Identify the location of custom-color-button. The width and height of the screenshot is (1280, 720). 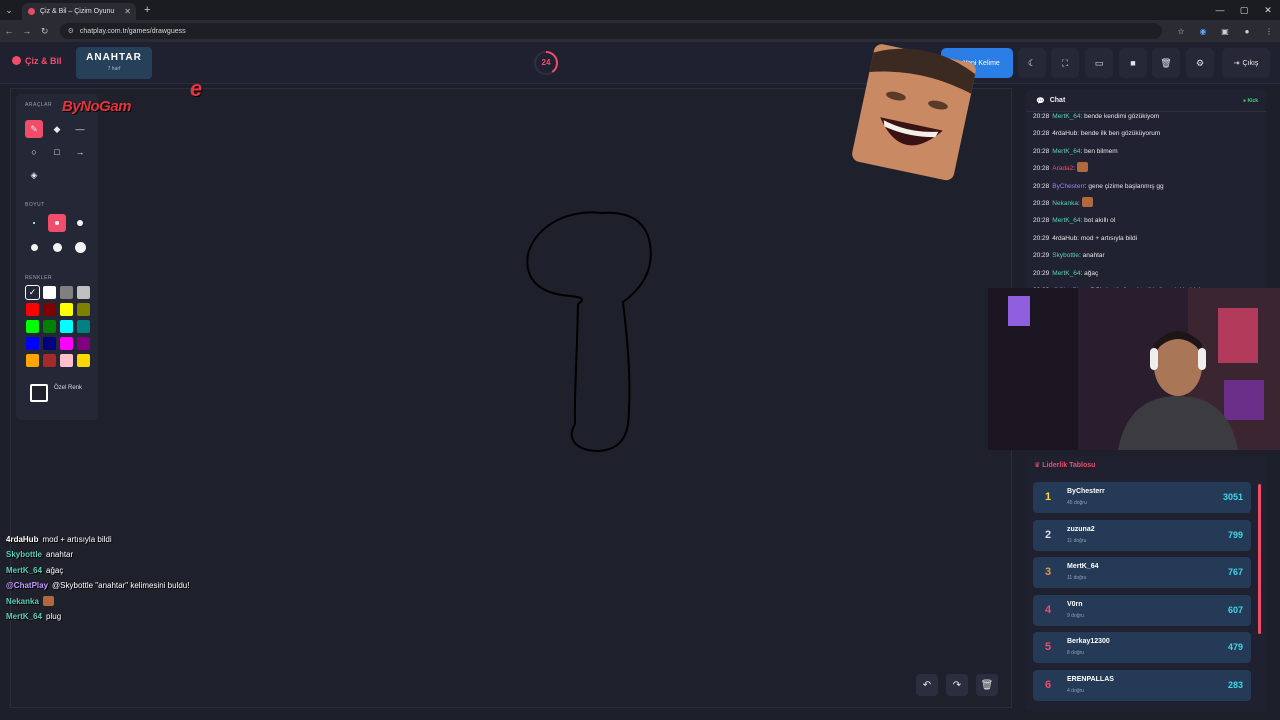
(39, 393).